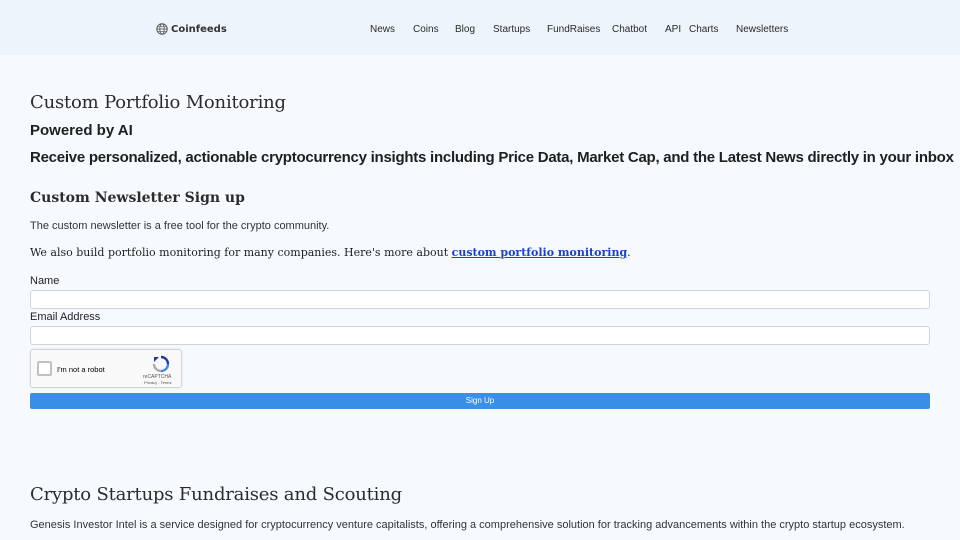 The height and width of the screenshot is (540, 960). I want to click on nav-link-news: News, so click(382, 29).